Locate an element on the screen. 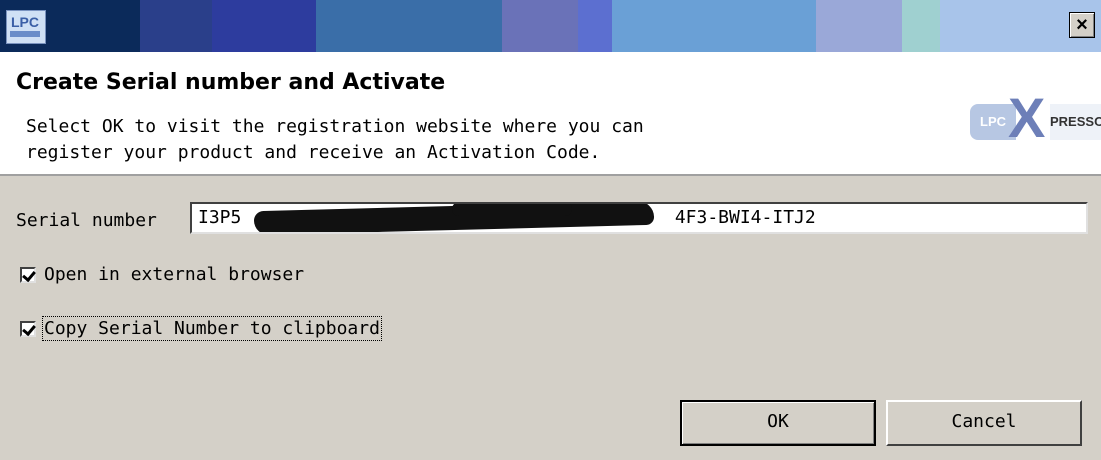 This screenshot has width=1101, height=460. serial-number-input: I3P5 4F3-BWI4-ITJ2 is located at coordinates (639, 218).